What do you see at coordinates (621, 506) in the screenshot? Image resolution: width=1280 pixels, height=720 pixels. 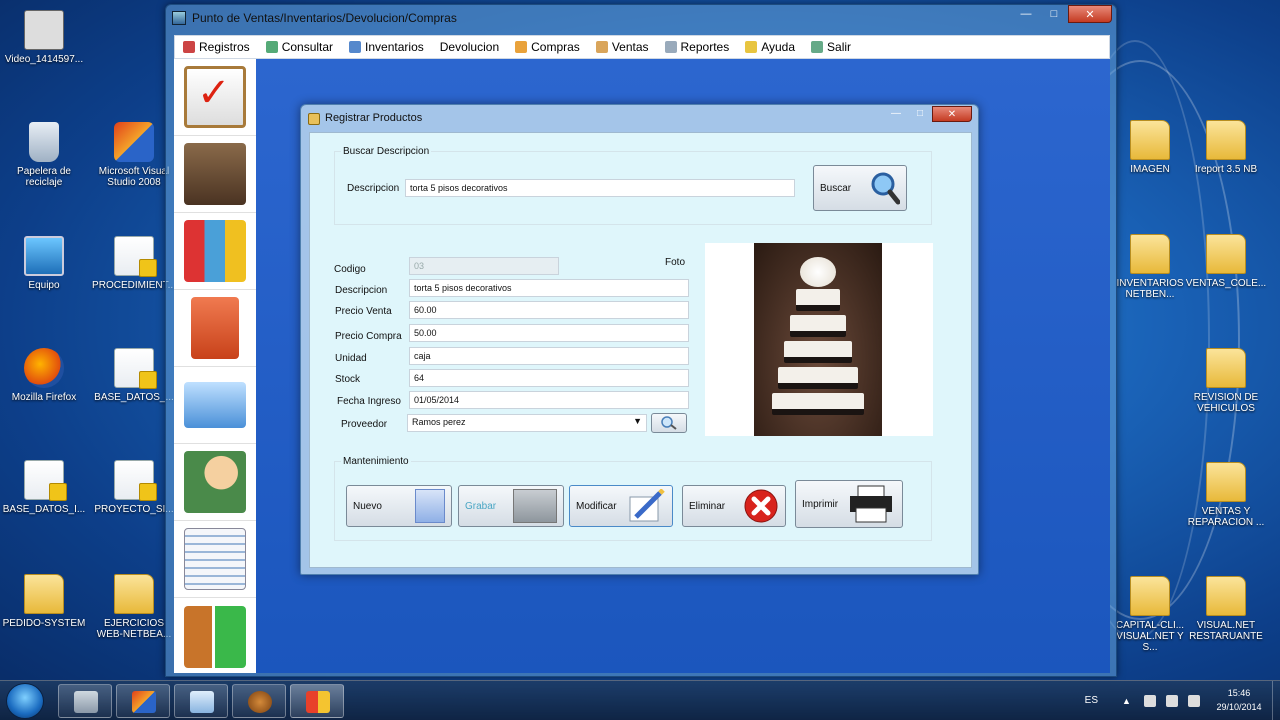 I see `modificar-button: Modificar` at bounding box center [621, 506].